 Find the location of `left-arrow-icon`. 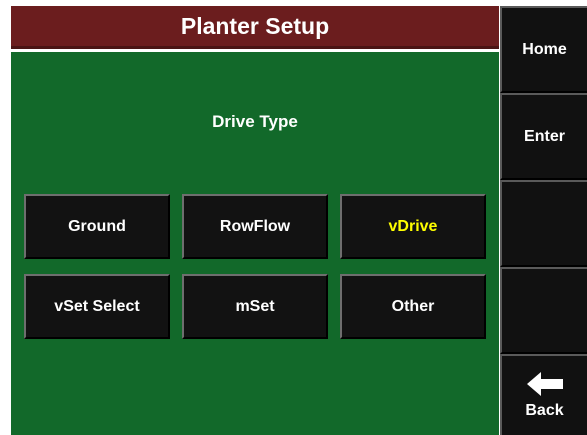

left-arrow-icon is located at coordinates (544, 383).